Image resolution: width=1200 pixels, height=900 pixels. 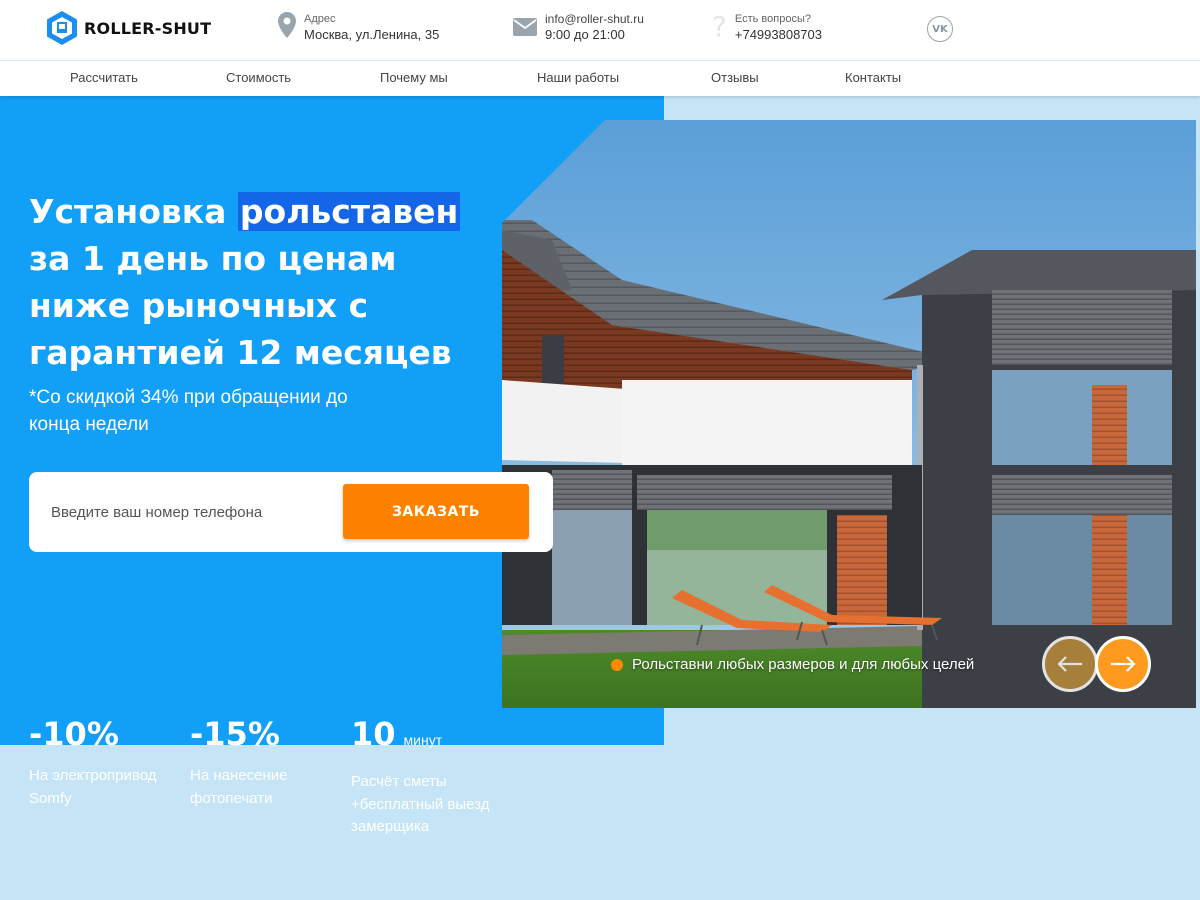 What do you see at coordinates (235, 734) in the screenshot?
I see `stat-value: -15%` at bounding box center [235, 734].